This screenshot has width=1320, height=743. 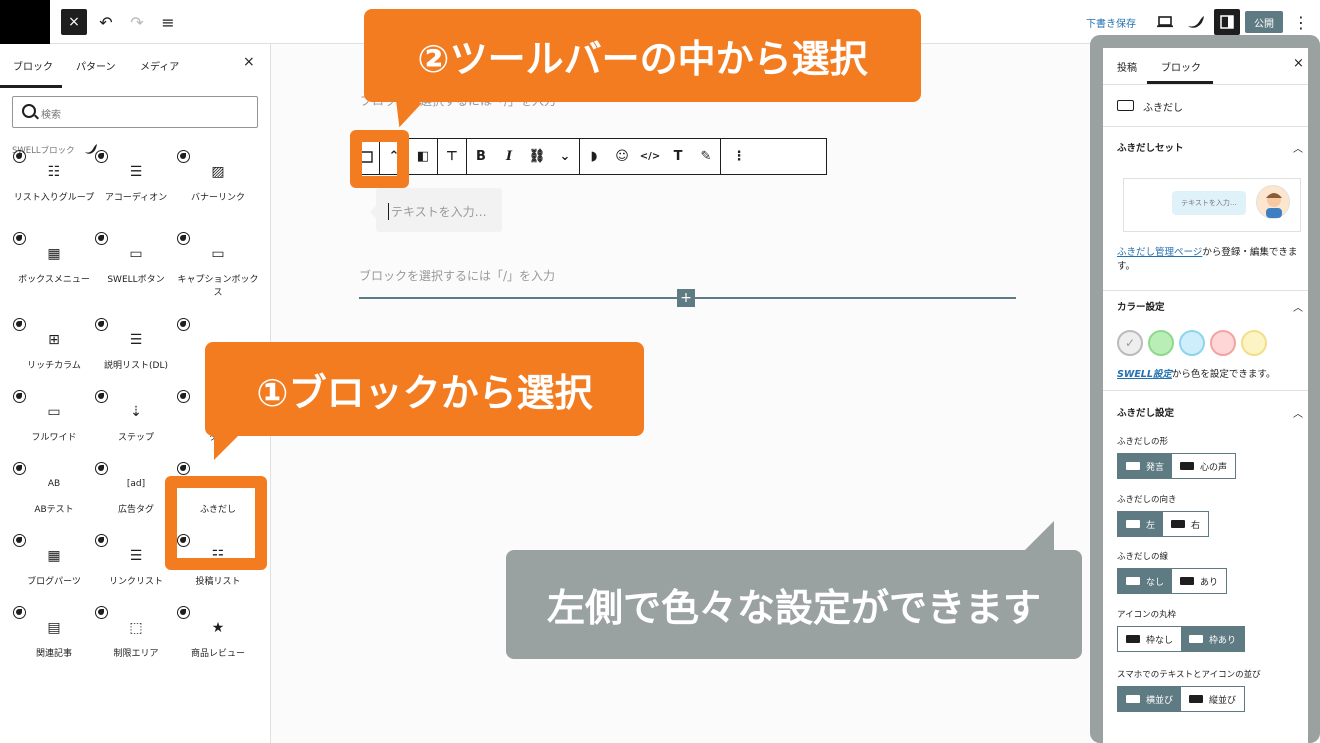 I want to click on option-button-label: 枠あり, so click(x=1223, y=640).